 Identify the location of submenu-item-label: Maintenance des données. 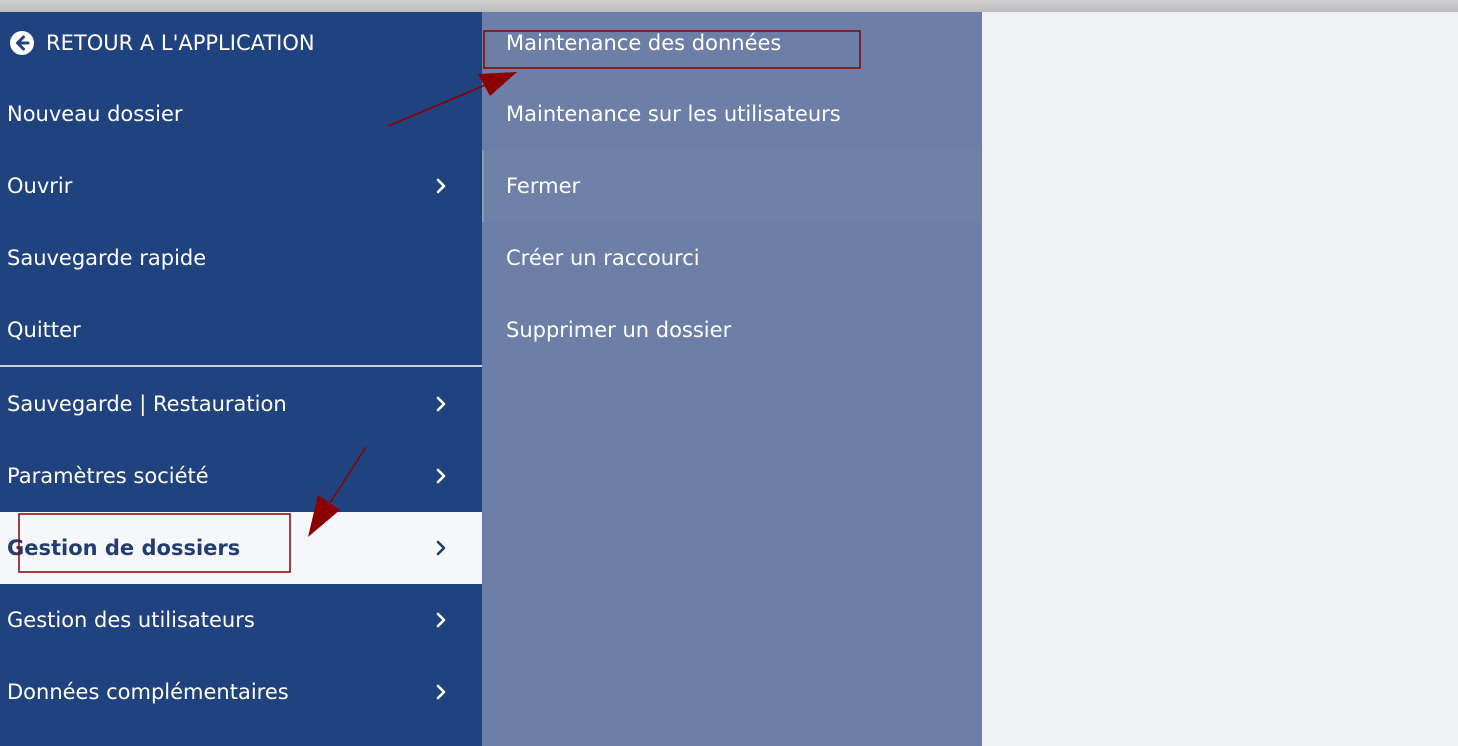
(644, 43).